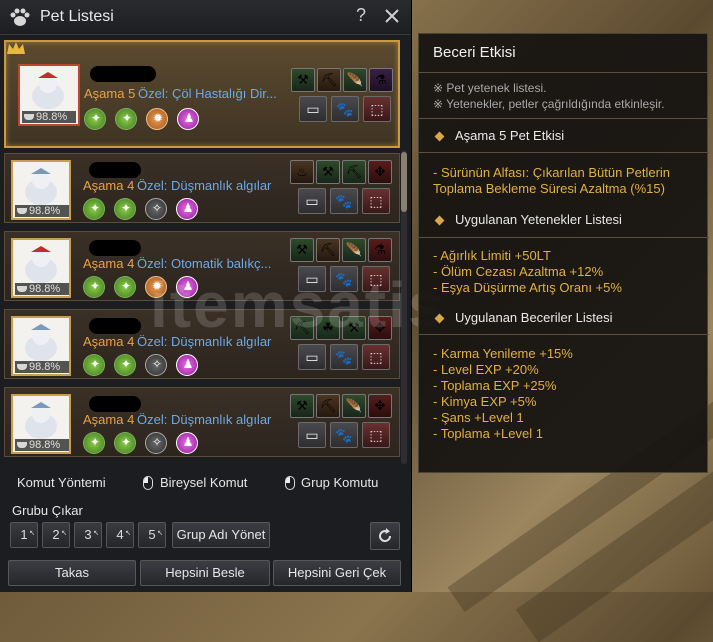 The height and width of the screenshot is (642, 713). What do you see at coordinates (490, 88) in the screenshot?
I see `tooltip-note-1: ※ Pet yetenek listesi.` at bounding box center [490, 88].